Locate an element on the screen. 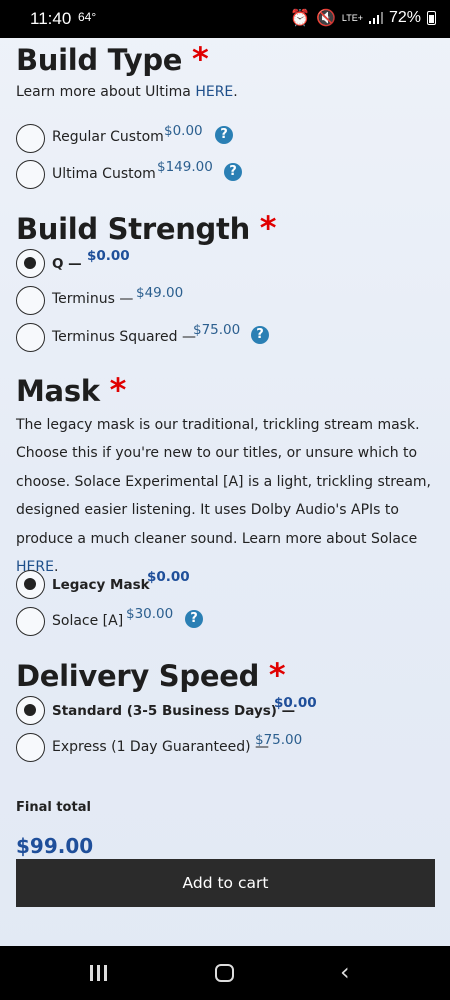 This screenshot has height=1000, width=450. add-to-cart-button: Add to cart is located at coordinates (225, 883).